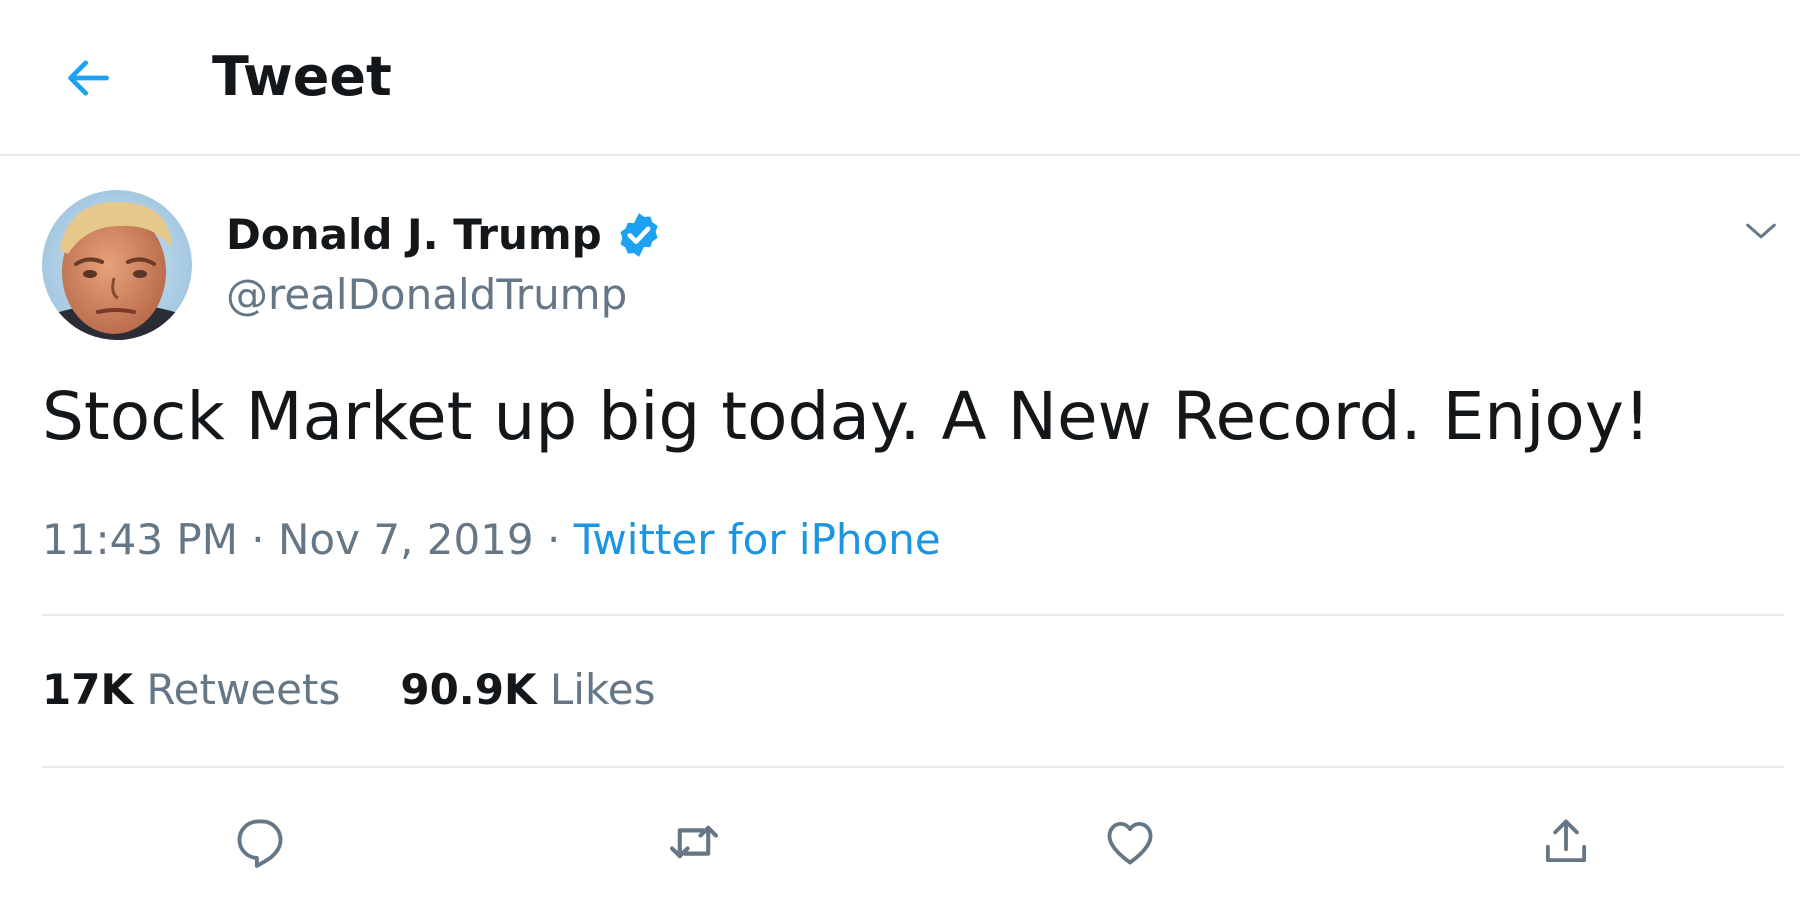 The width and height of the screenshot is (1800, 905). Describe the element at coordinates (140, 539) in the screenshot. I see `tweet-time: 11:43 PM` at that location.